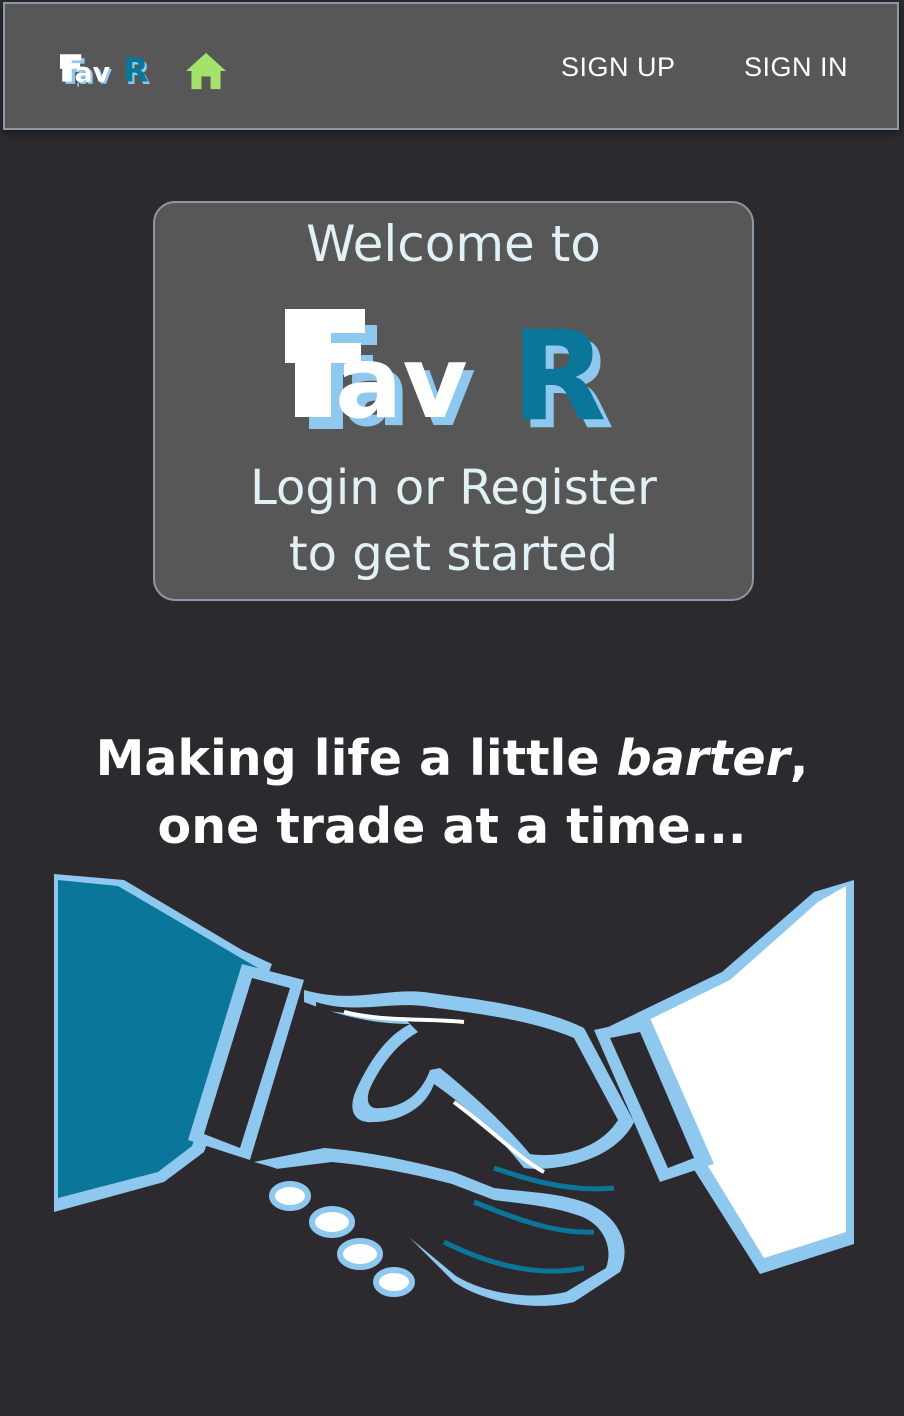 Image resolution: width=904 pixels, height=1416 pixels. What do you see at coordinates (799, 758) in the screenshot?
I see `tagline-part-2: ,` at bounding box center [799, 758].